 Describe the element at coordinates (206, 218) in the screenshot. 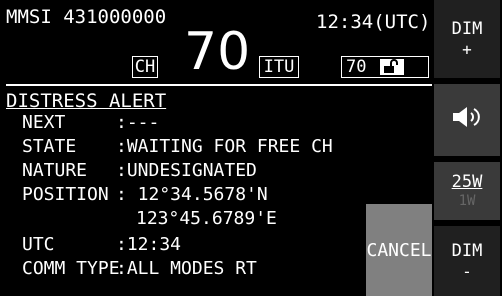

I see `value-longitude: 123°45.6789'E` at that location.